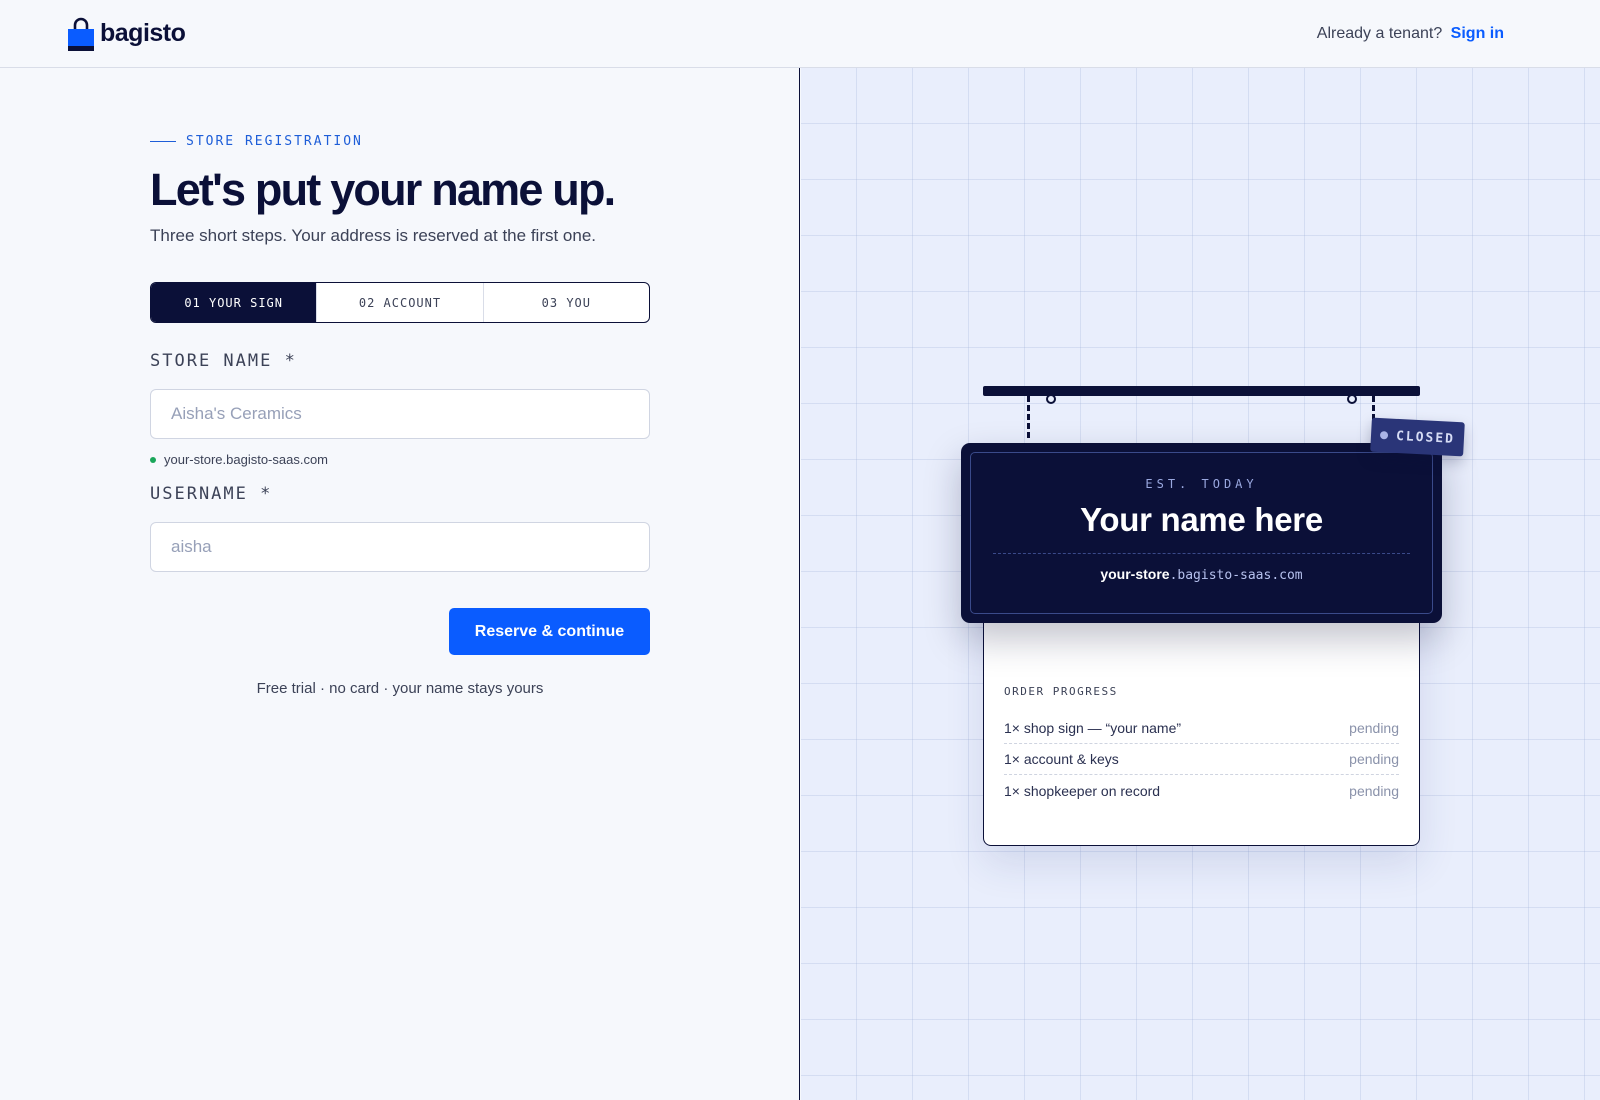  Describe the element at coordinates (1201, 484) in the screenshot. I see `sign-est-text: EST. TODAY` at that location.